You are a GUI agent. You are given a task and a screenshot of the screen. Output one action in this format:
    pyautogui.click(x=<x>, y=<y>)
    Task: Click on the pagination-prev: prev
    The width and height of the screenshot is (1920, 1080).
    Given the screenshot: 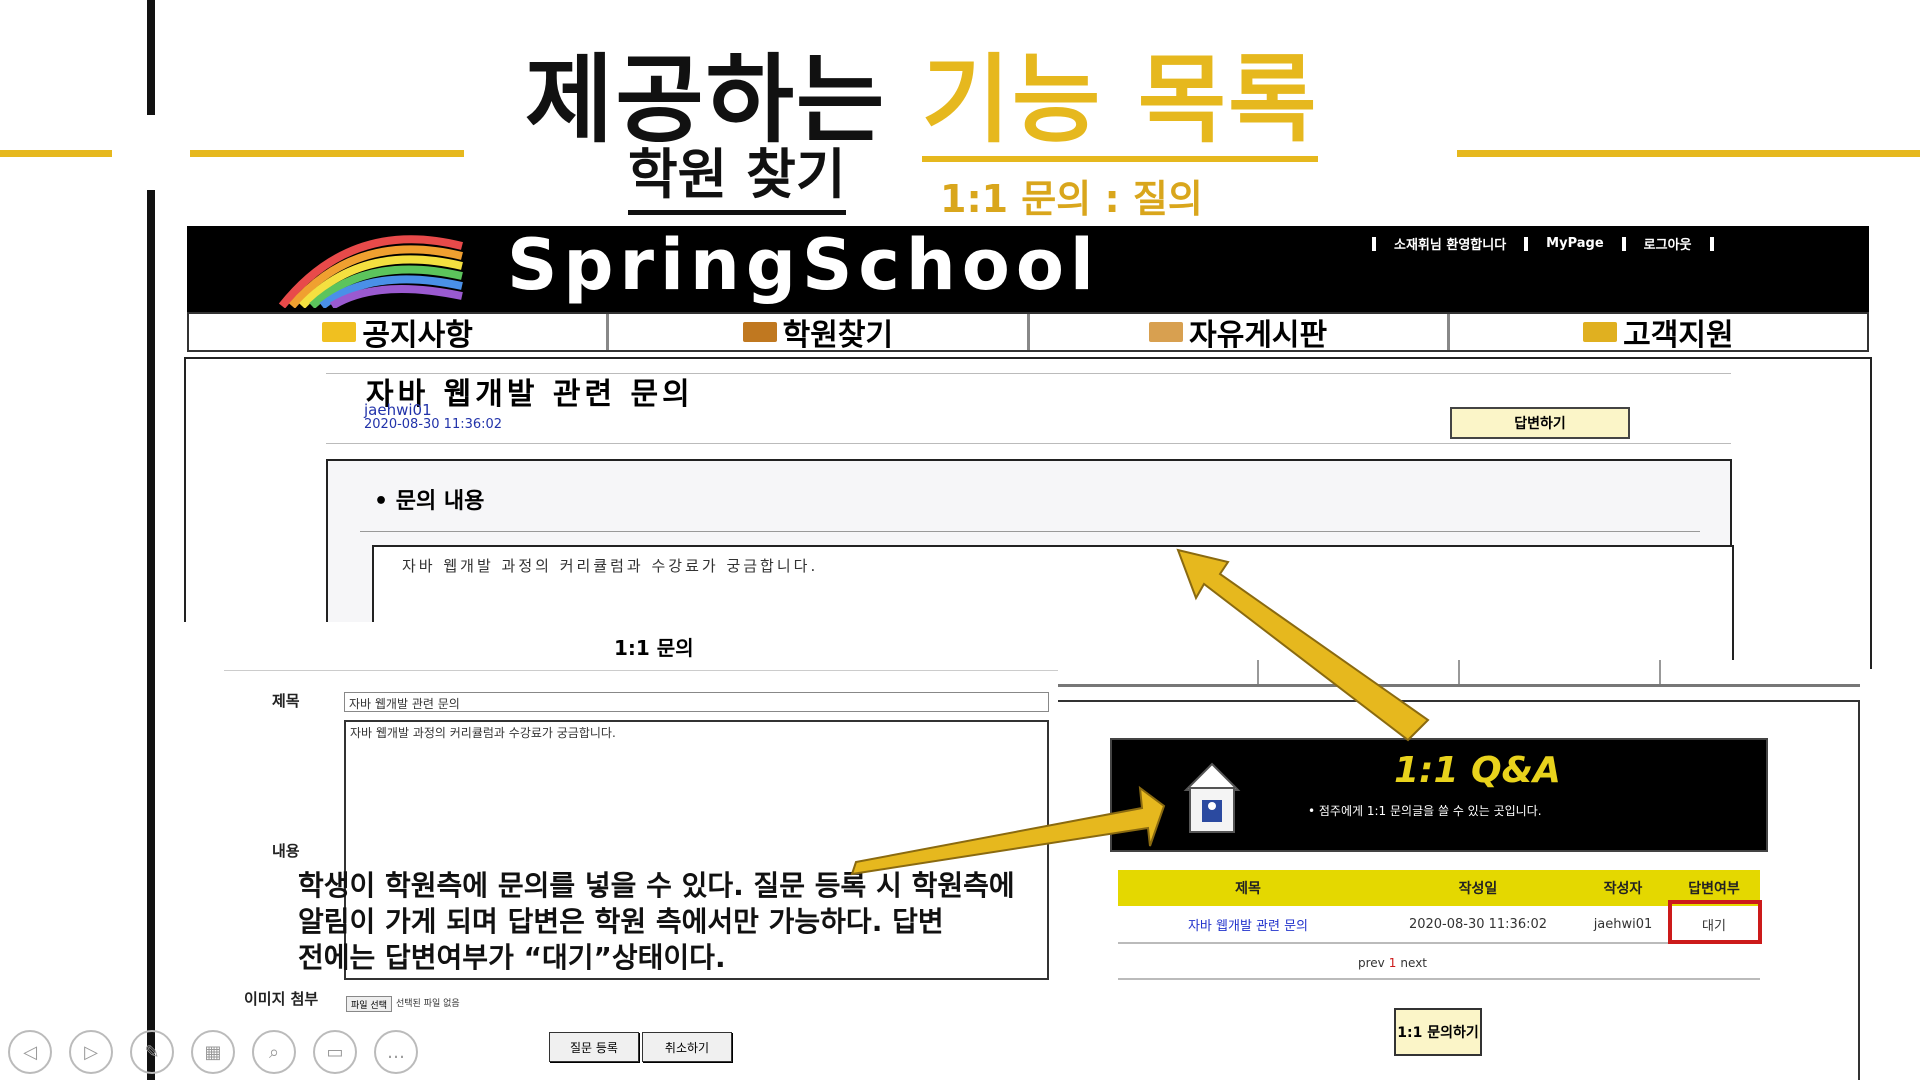 What is the action you would take?
    pyautogui.click(x=1371, y=963)
    